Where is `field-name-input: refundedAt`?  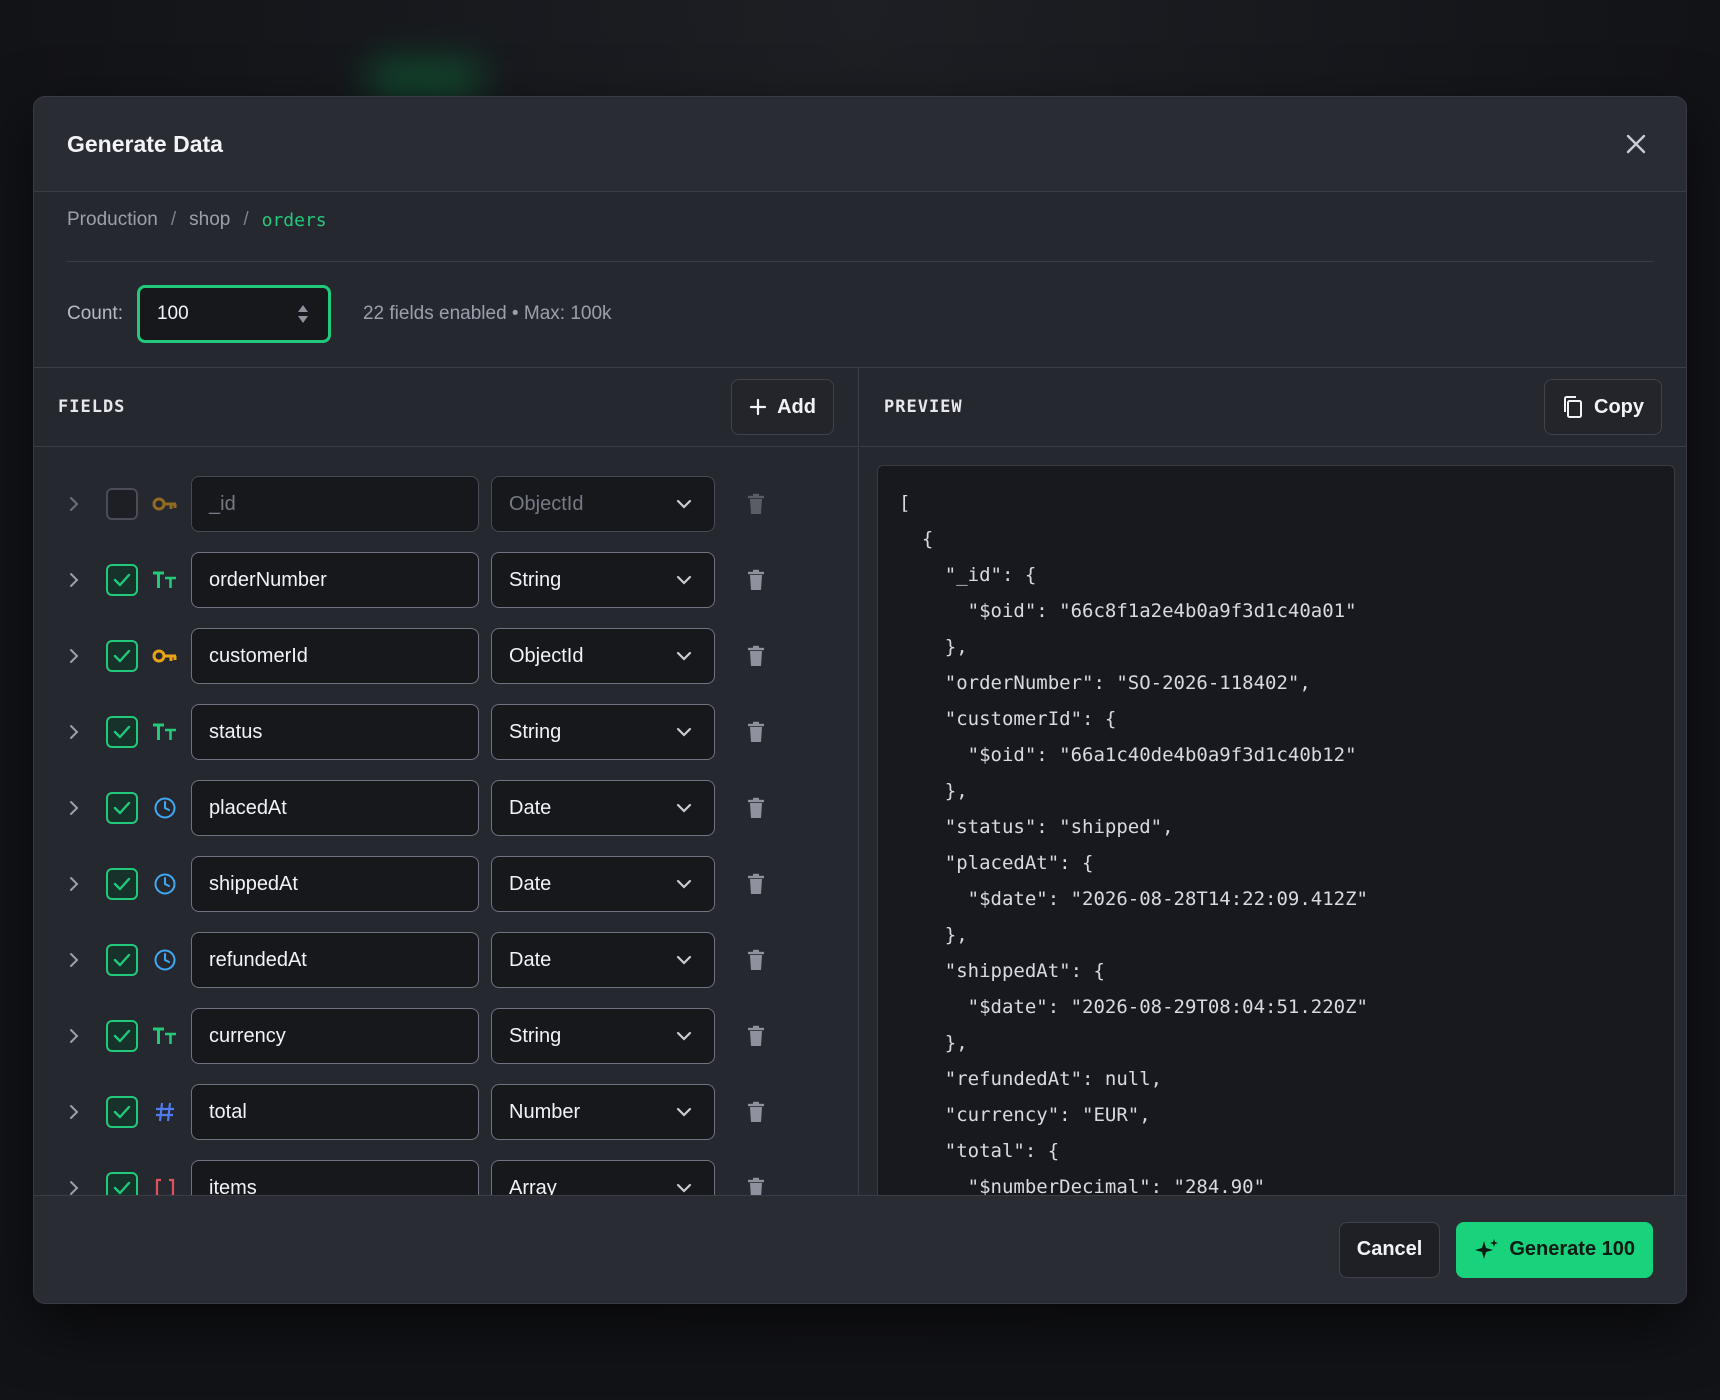 field-name-input: refundedAt is located at coordinates (335, 960).